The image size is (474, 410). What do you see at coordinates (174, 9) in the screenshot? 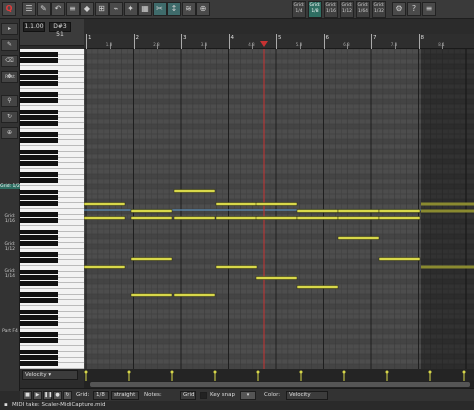
I see `toolbar-btn-11: ↕` at bounding box center [174, 9].